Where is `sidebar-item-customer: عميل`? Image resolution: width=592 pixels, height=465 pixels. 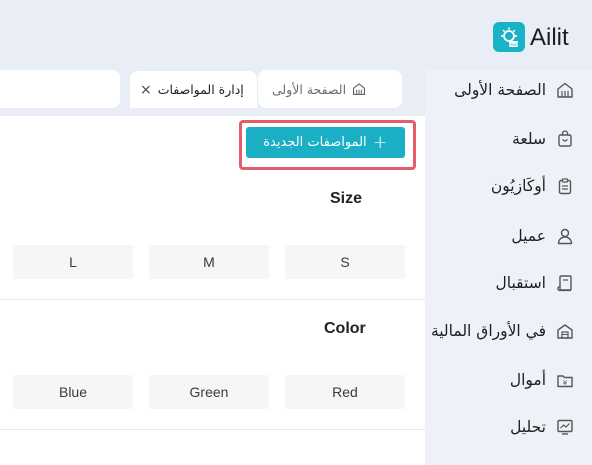 sidebar-item-customer: عميل is located at coordinates (542, 236).